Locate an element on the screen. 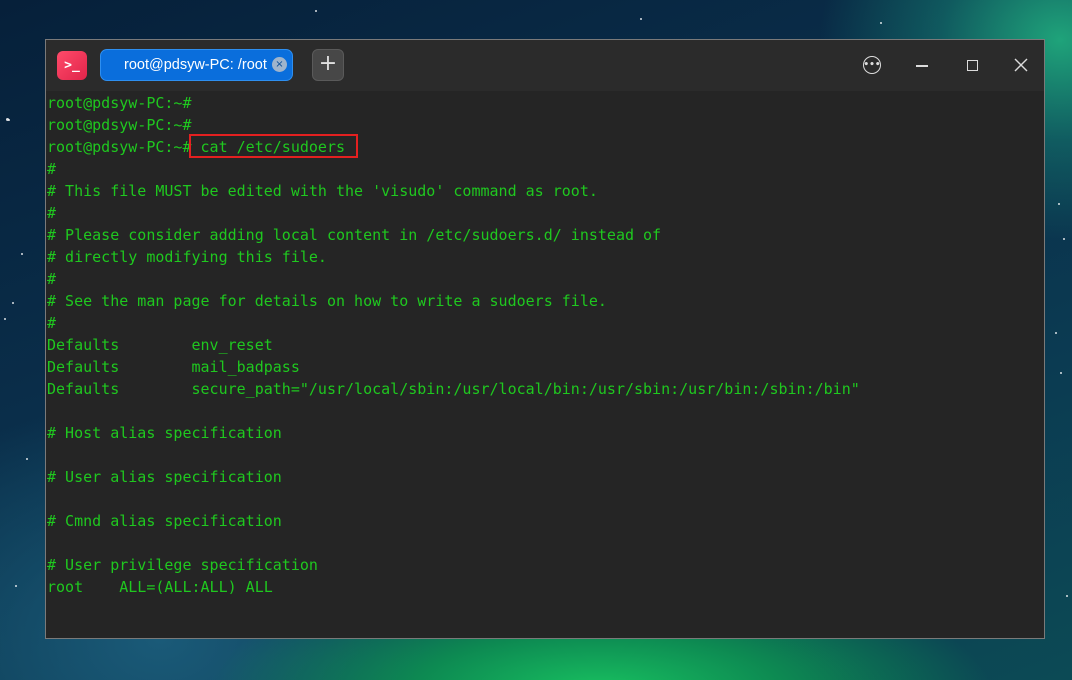 This screenshot has width=1072, height=680. title-bar: >_ root@pdsyw-PC: /root × + ••• is located at coordinates (545, 65).